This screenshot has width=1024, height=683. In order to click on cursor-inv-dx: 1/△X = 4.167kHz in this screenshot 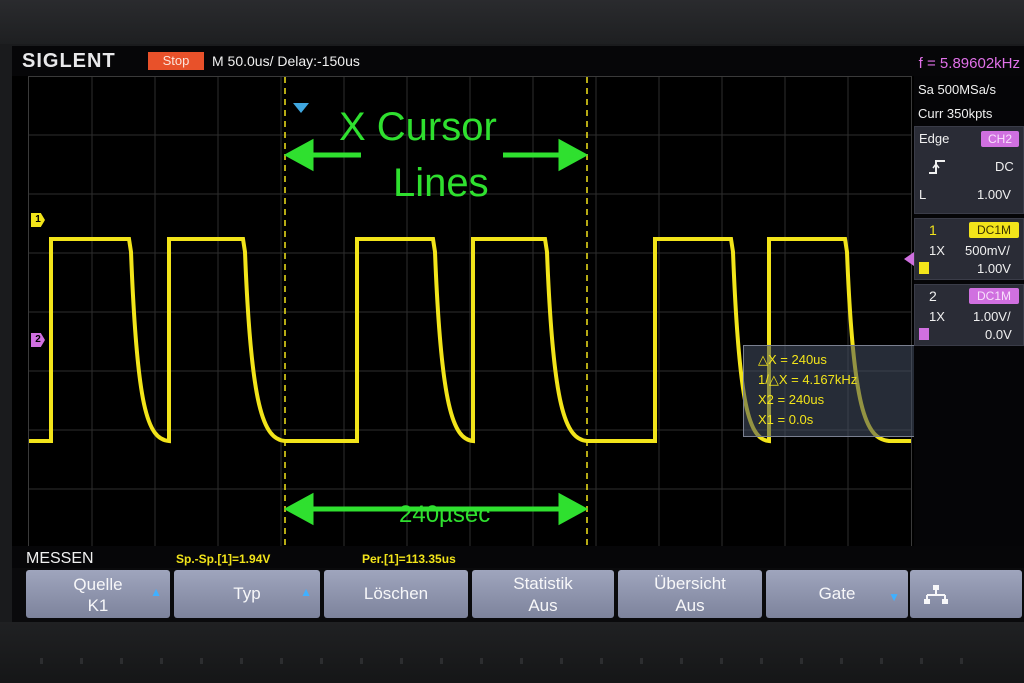, I will do `click(808, 379)`.